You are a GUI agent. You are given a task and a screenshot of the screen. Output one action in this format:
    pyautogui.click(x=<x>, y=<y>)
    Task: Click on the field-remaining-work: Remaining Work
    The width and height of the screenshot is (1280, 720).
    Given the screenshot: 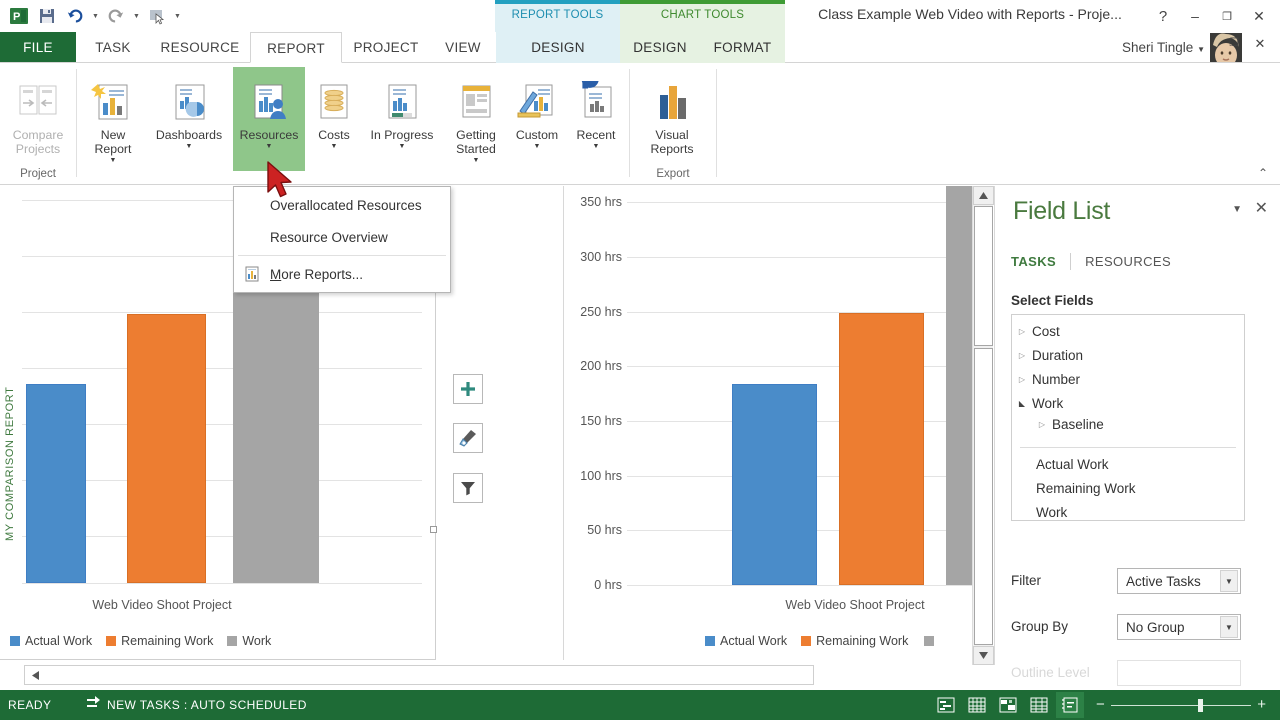 What is the action you would take?
    pyautogui.click(x=1128, y=488)
    